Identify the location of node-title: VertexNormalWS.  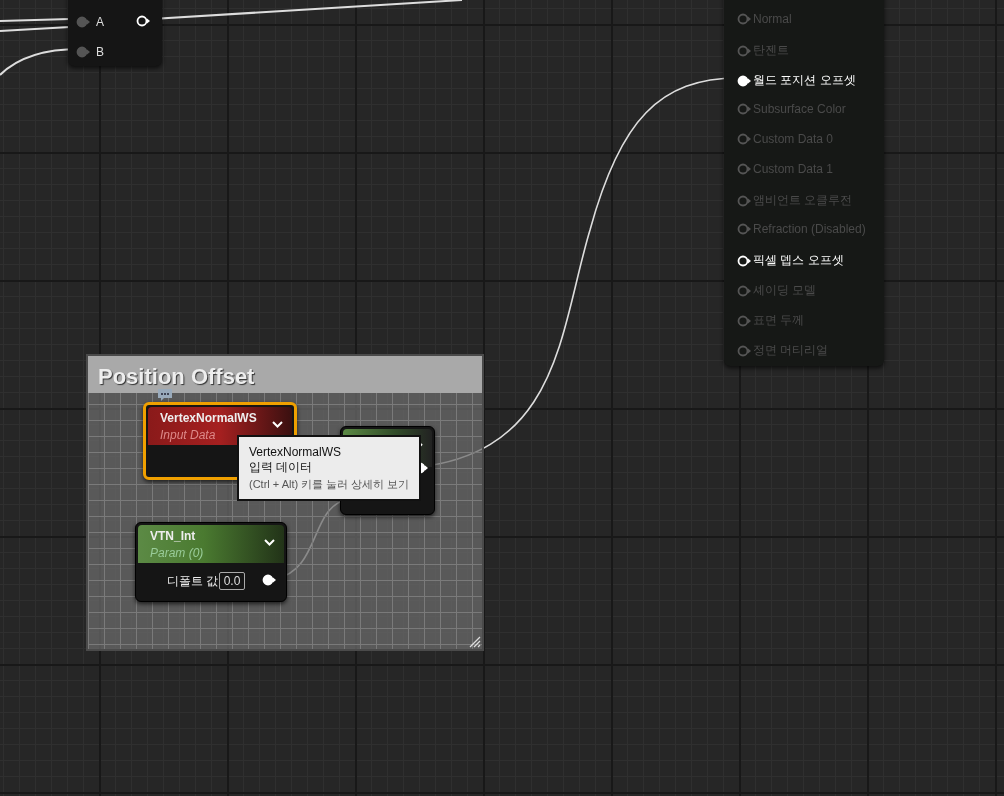
(209, 418).